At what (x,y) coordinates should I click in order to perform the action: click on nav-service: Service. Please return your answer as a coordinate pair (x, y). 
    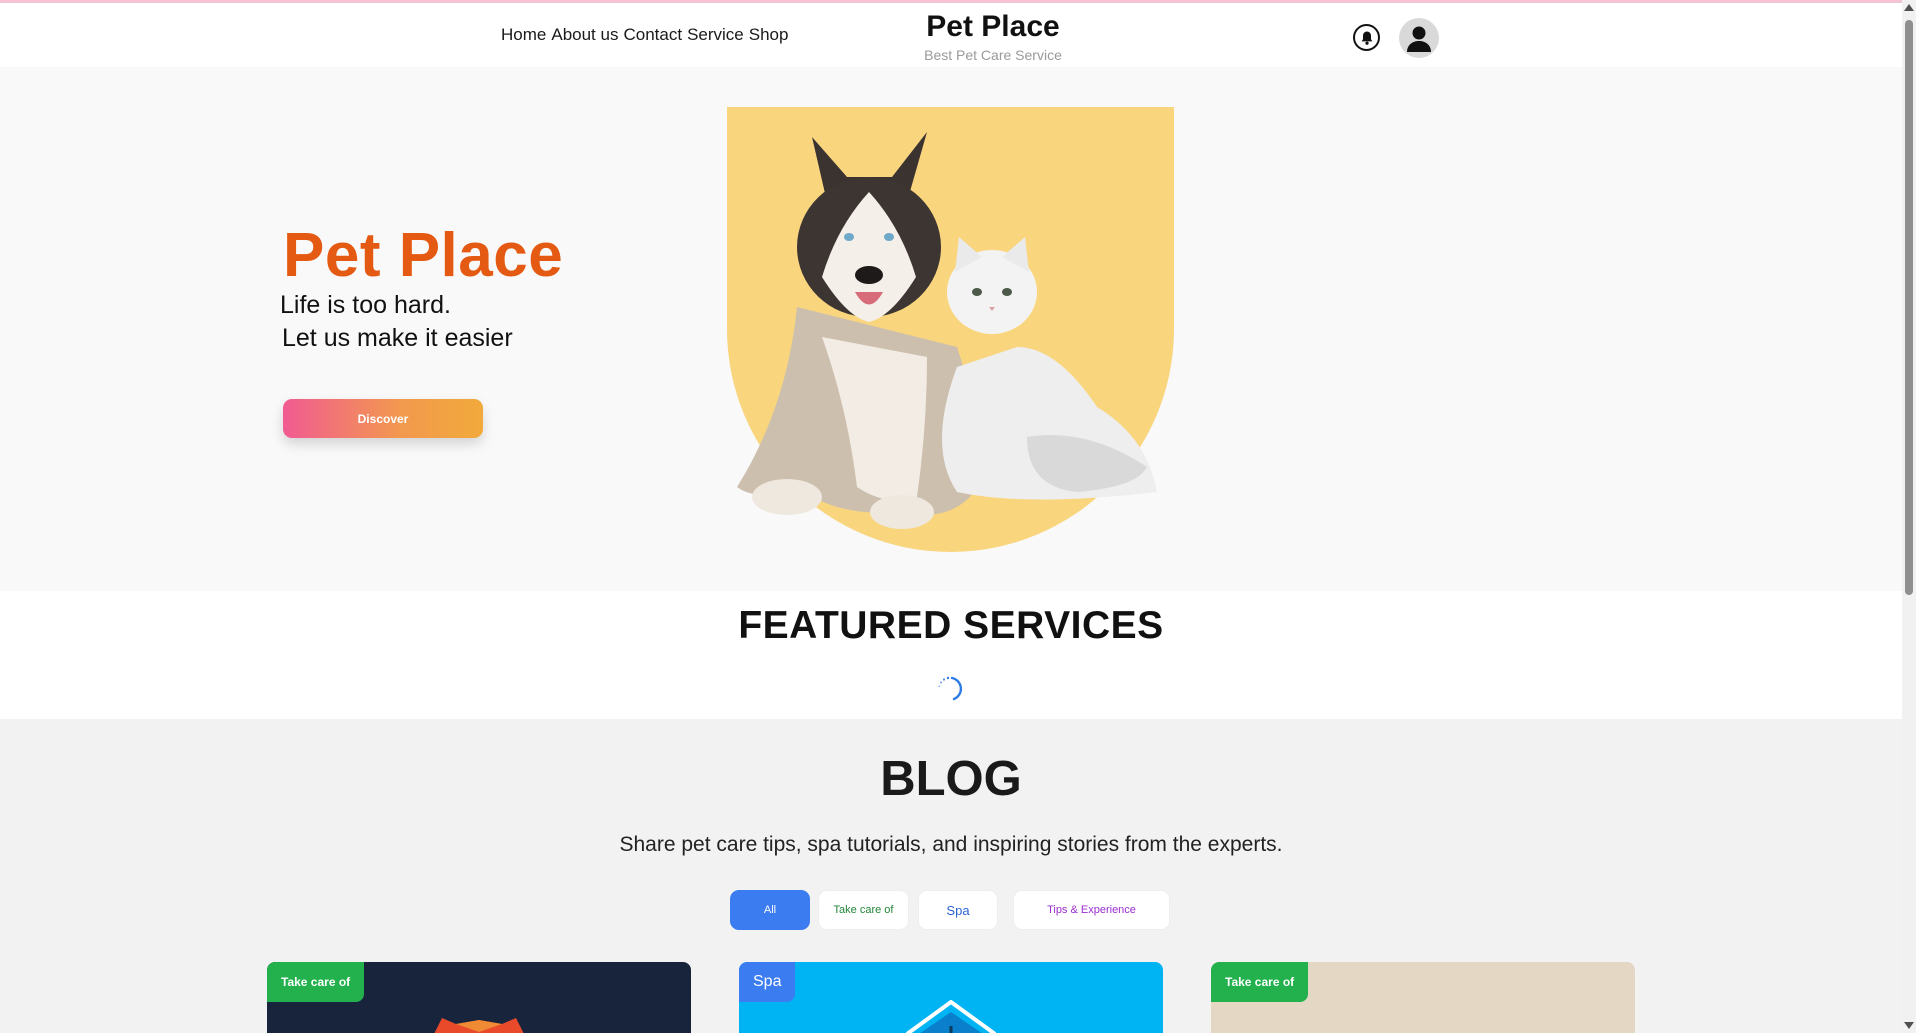
    Looking at the image, I should click on (715, 35).